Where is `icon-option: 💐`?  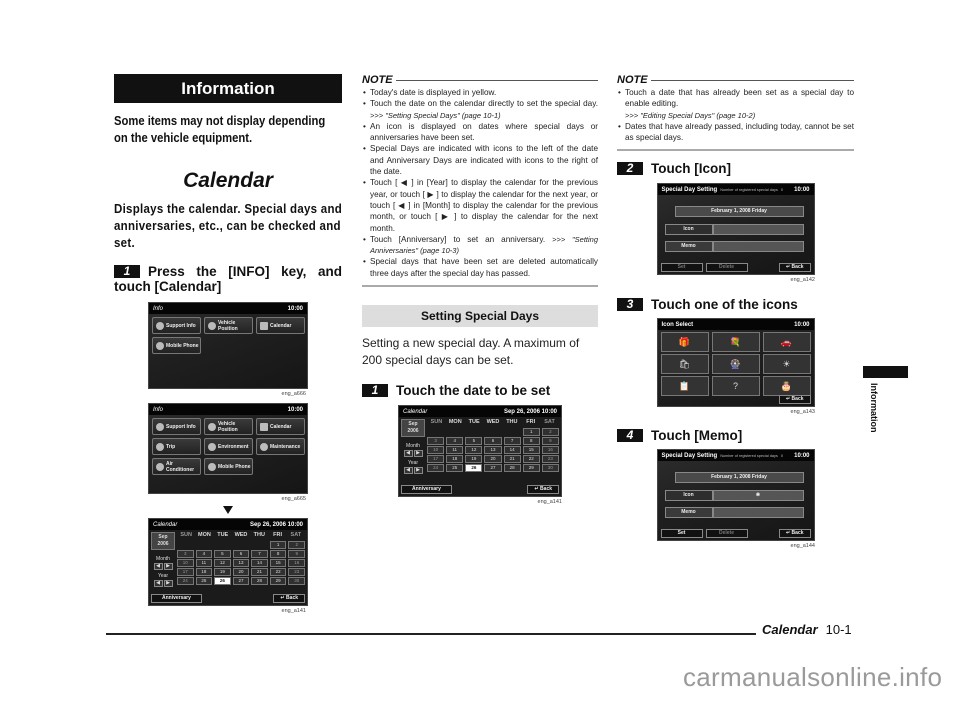
icon-option: 💐 is located at coordinates (735, 342).